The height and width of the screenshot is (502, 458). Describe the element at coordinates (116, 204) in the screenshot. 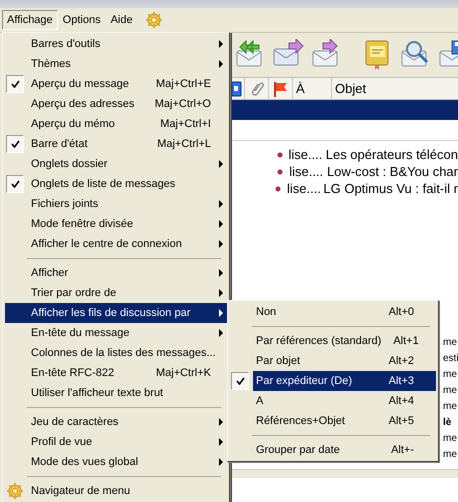

I see `menu-item: Fichiers joints` at that location.